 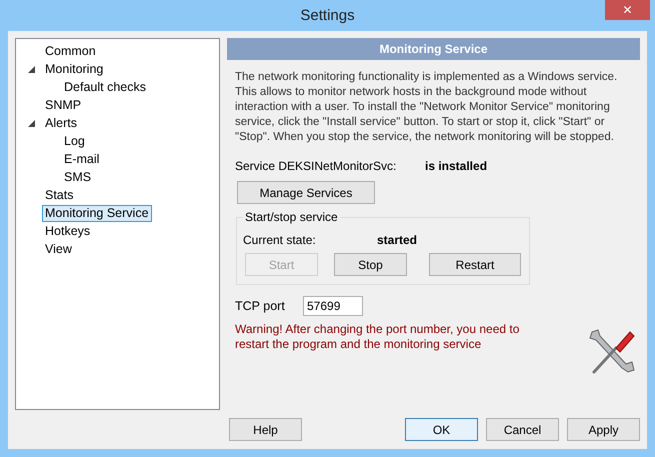 I want to click on window-title: Settings, so click(x=327, y=15).